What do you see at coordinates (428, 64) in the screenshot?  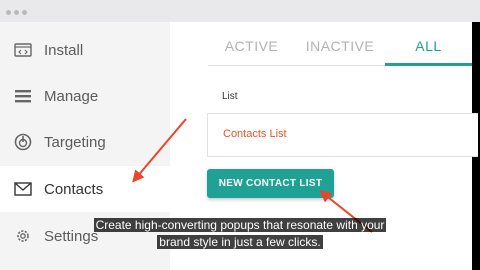 I see `tab-active-indicator` at bounding box center [428, 64].